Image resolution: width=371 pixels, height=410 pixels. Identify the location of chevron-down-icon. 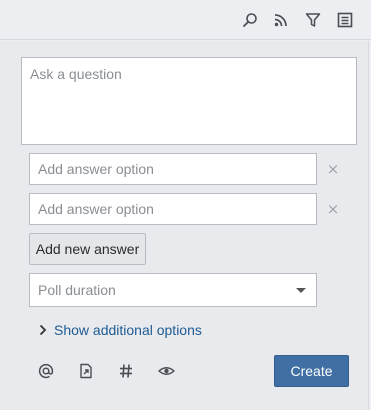
(301, 290).